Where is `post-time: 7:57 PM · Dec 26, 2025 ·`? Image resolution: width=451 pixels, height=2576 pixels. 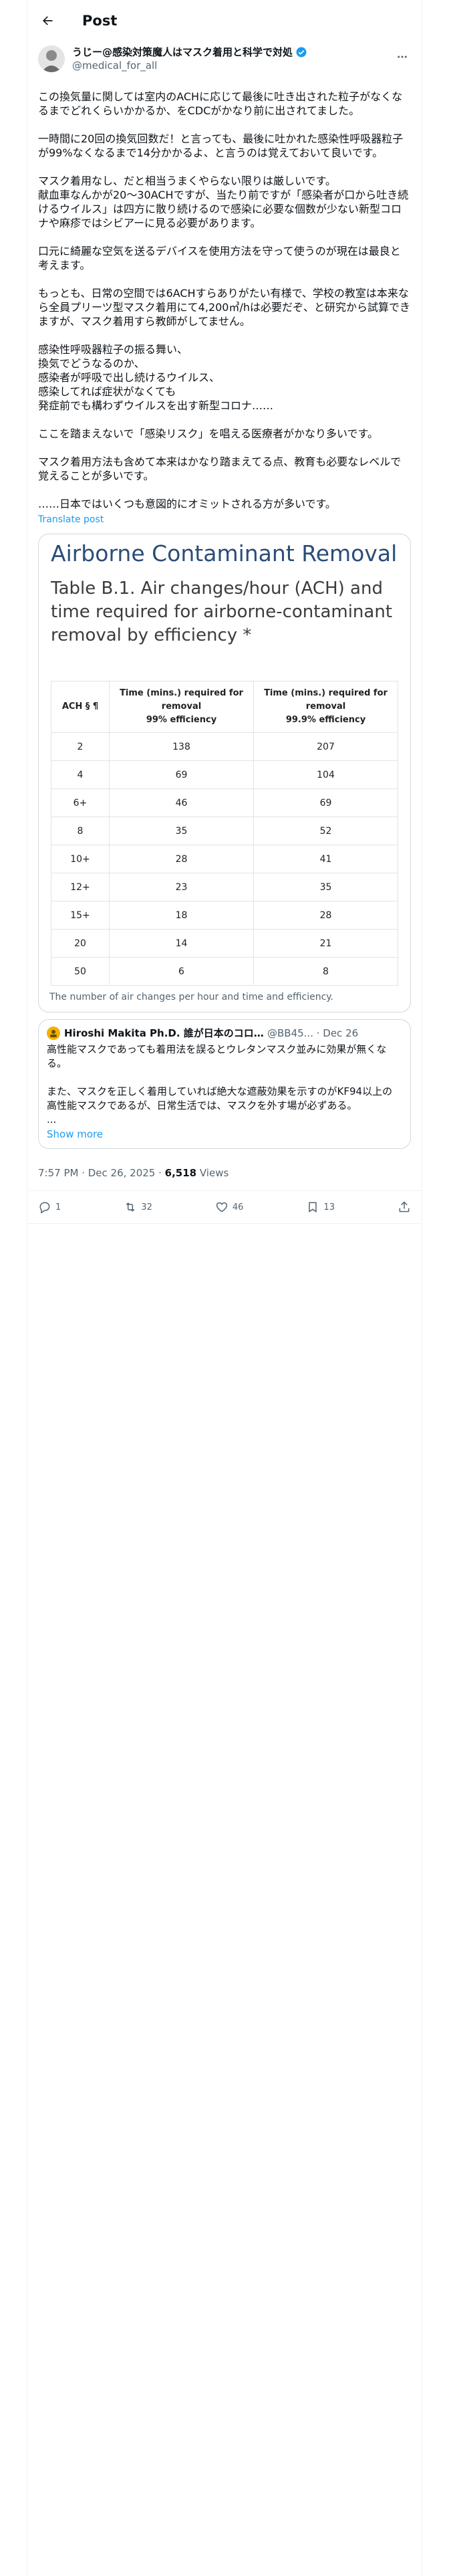 post-time: 7:57 PM · Dec 26, 2025 · is located at coordinates (101, 1173).